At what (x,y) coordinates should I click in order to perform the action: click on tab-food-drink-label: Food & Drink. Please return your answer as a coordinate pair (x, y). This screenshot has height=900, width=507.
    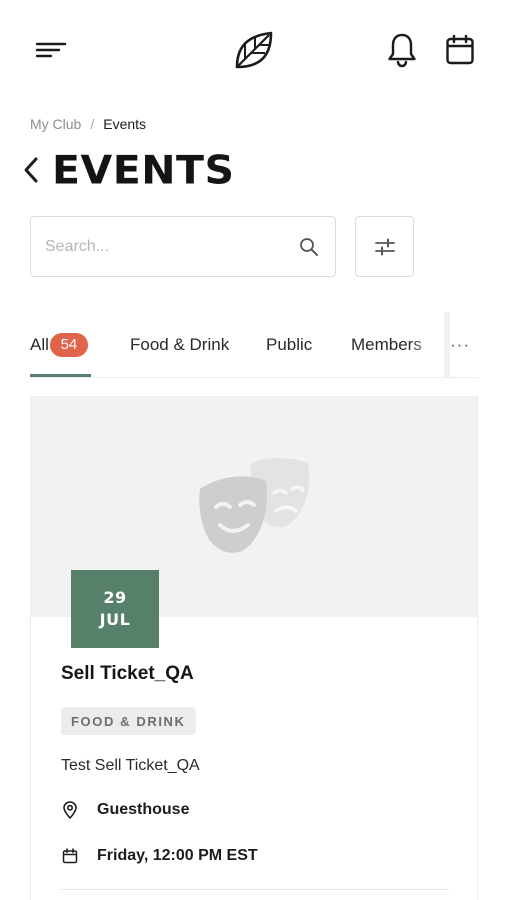
    Looking at the image, I should click on (180, 344).